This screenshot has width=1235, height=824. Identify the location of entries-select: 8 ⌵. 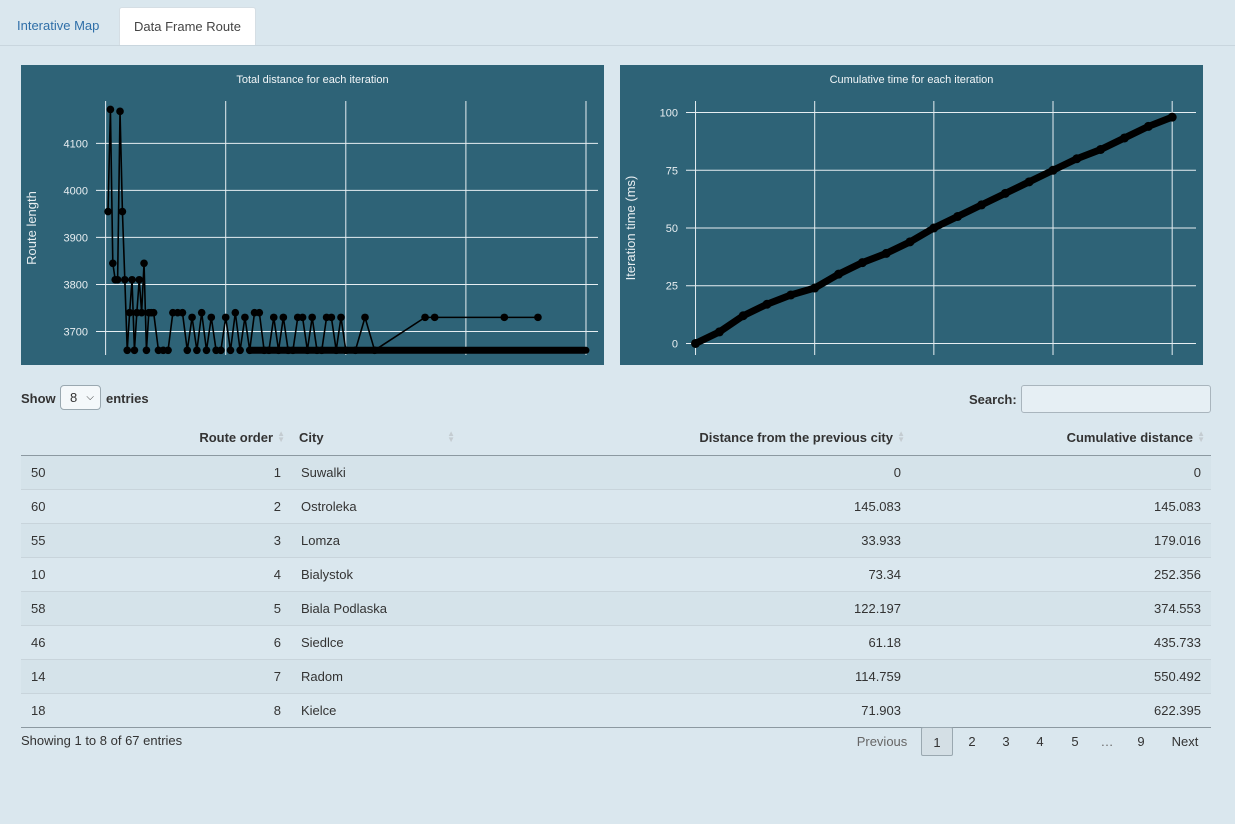
(80, 397).